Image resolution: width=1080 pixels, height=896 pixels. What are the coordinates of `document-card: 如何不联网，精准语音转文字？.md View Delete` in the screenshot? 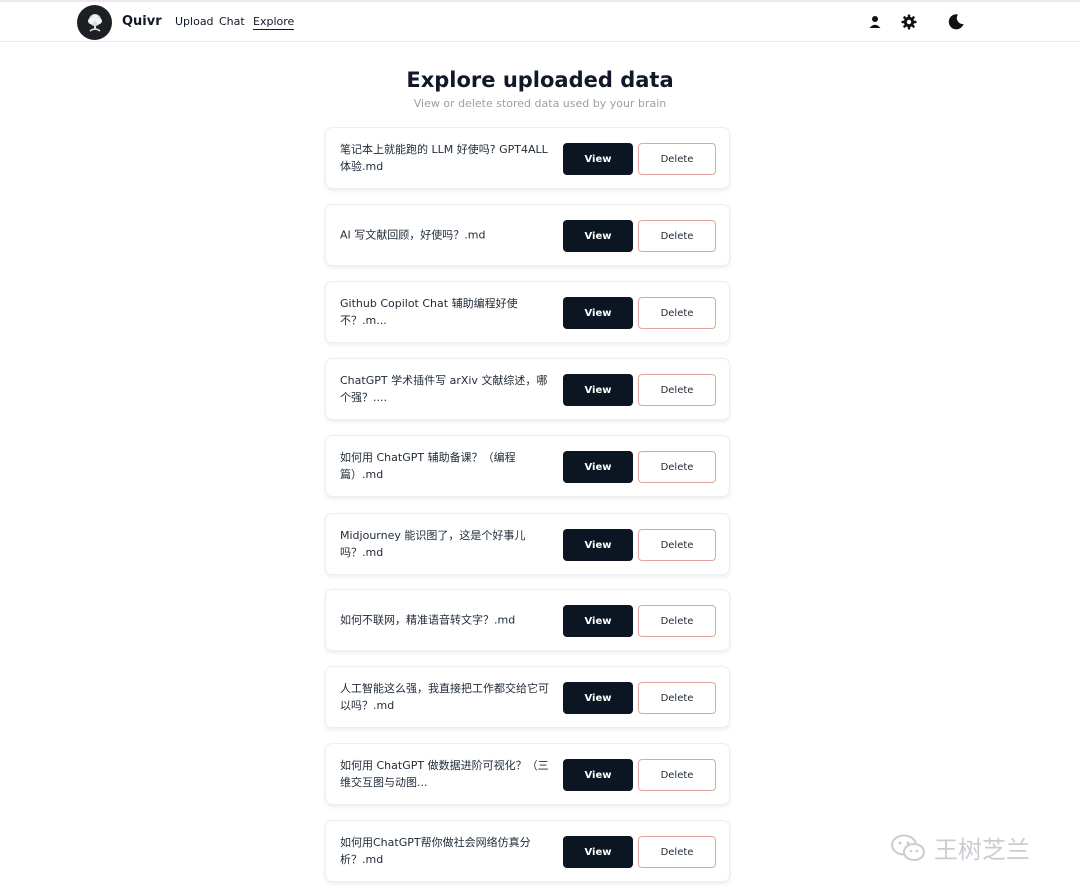 It's located at (527, 620).